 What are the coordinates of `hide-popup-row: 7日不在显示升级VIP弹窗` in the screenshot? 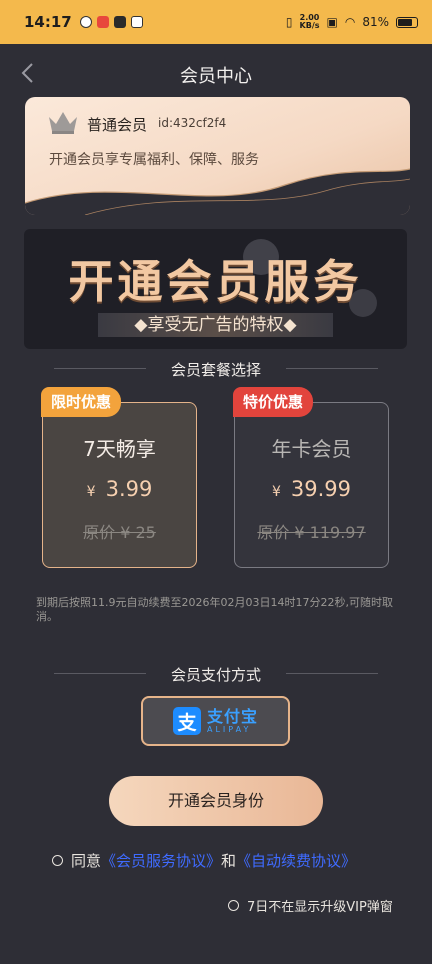 It's located at (310, 905).